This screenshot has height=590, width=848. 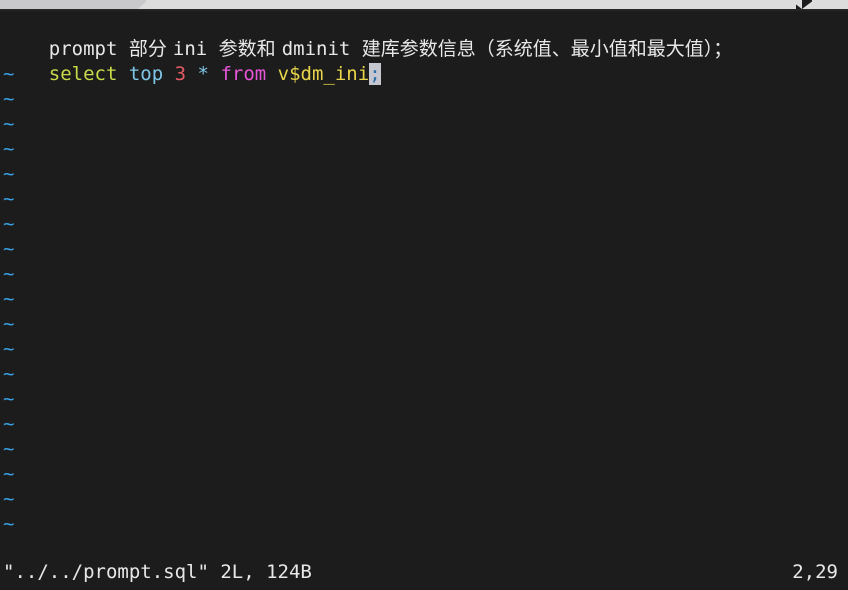 What do you see at coordinates (18, 299) in the screenshot?
I see `vim-filler-column: ~ ~ ~ ~ ~ ~ ~ ~ ~ ~ ~ ~ ~ ~ ~ ~ ~ ~ ~` at bounding box center [18, 299].